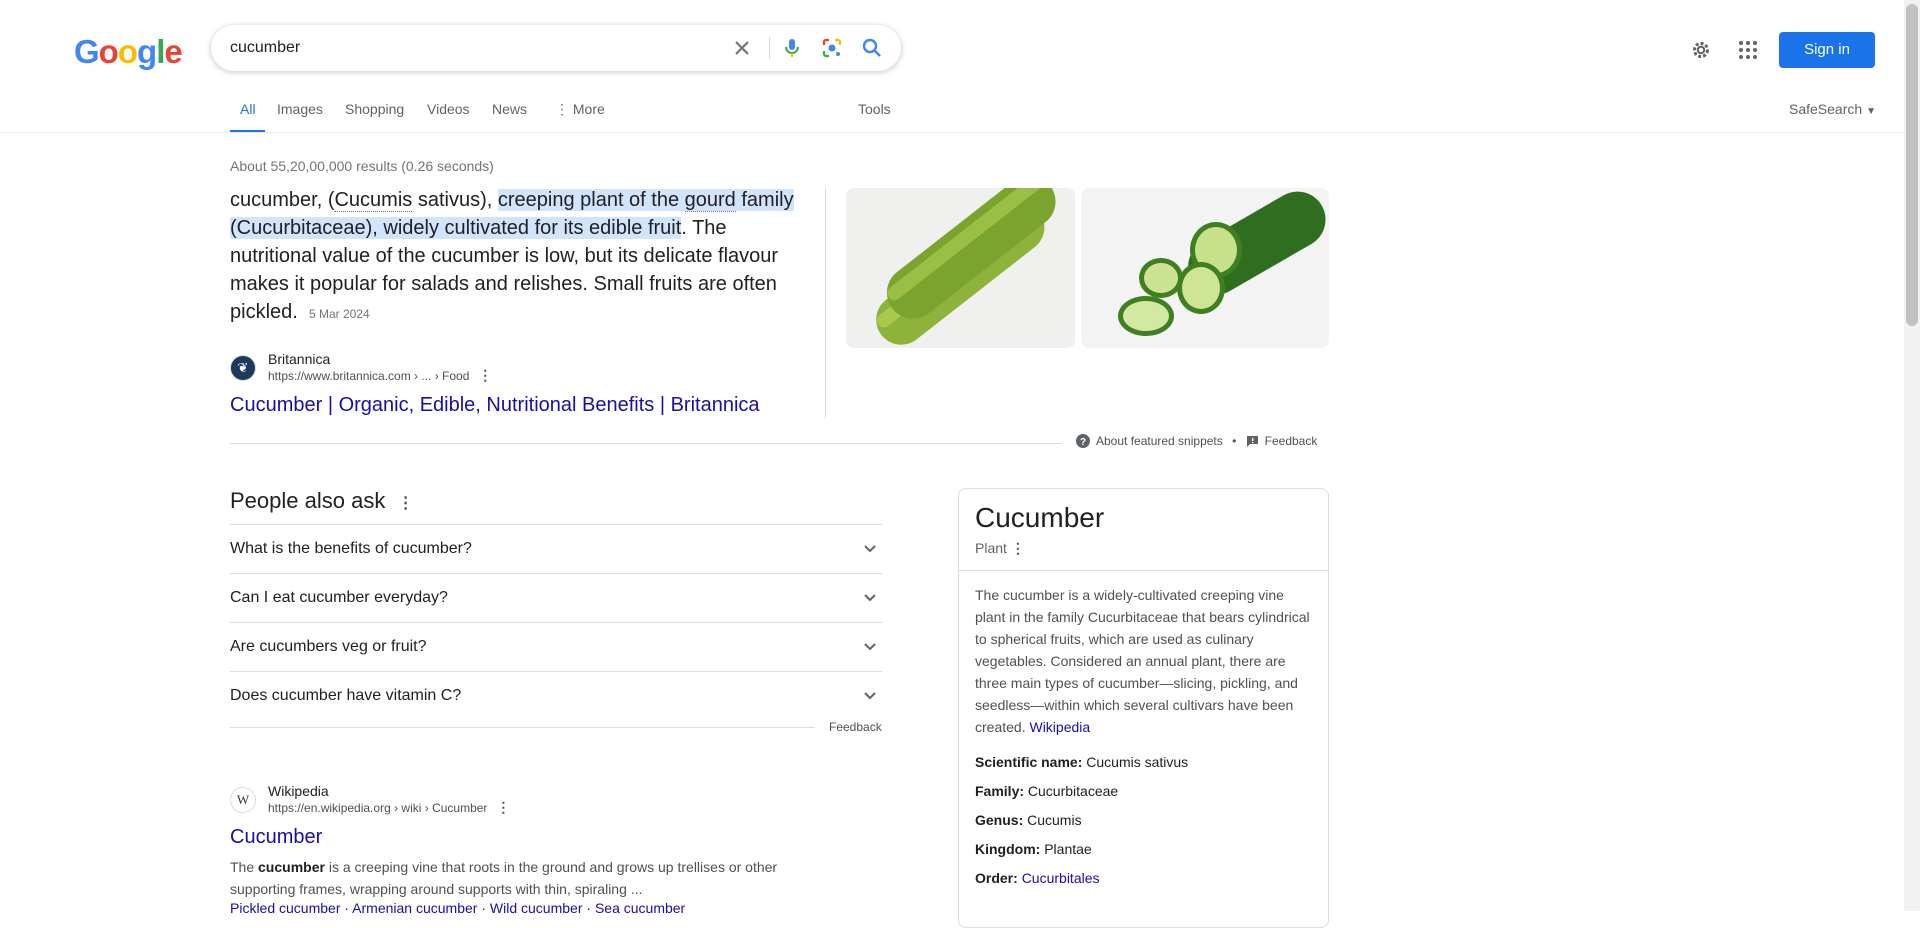  Describe the element at coordinates (556, 597) in the screenshot. I see `paa-question-2: Can I eat cucumber everyday?` at that location.